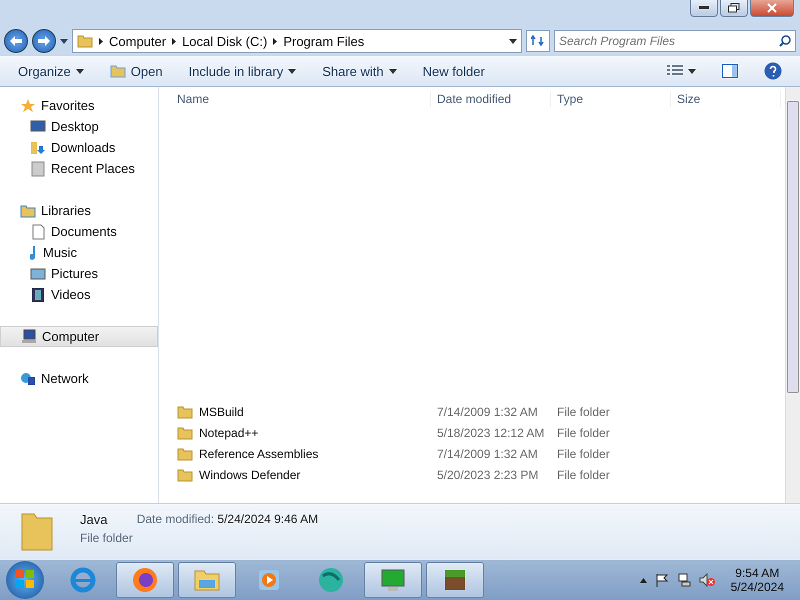 This screenshot has height=600, width=800. What do you see at coordinates (675, 71) in the screenshot?
I see `list-view-icon` at bounding box center [675, 71].